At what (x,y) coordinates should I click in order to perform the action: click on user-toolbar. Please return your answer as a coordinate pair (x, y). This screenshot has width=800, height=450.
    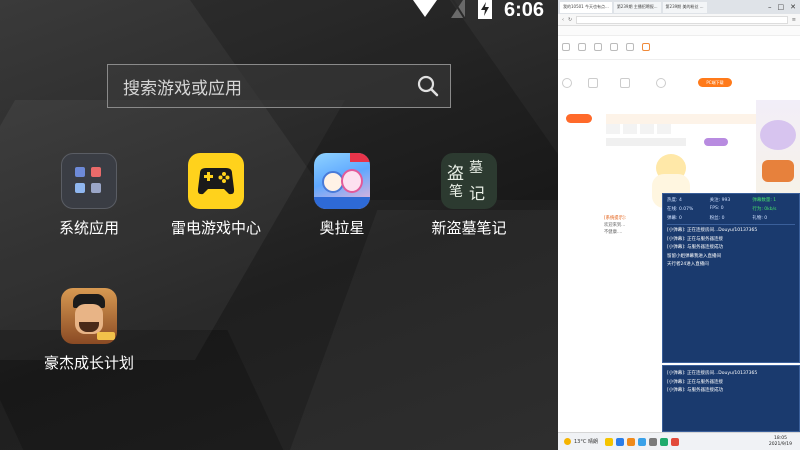
    Looking at the image, I should click on (679, 87).